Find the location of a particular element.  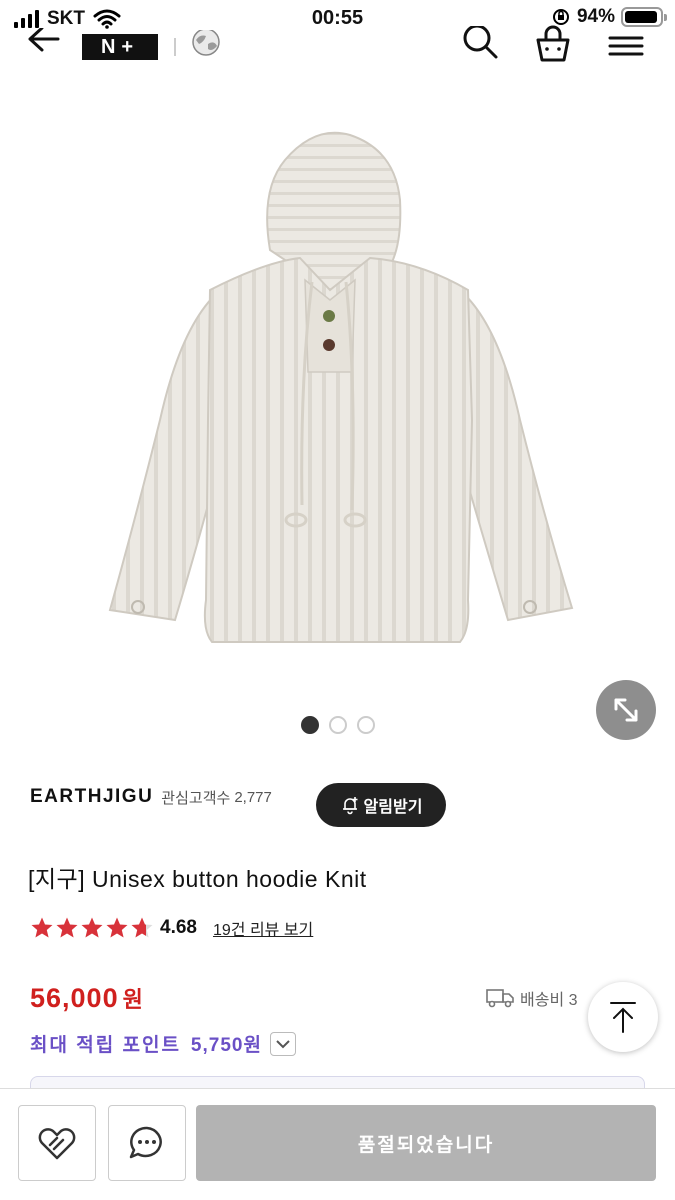

rating-stars is located at coordinates (92, 928).